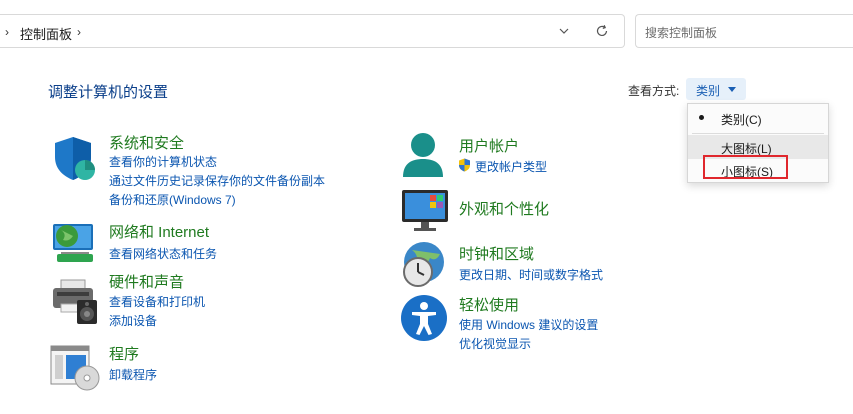 This screenshot has width=853, height=414. I want to click on link-uninstall-program: 卸载程序, so click(133, 374).